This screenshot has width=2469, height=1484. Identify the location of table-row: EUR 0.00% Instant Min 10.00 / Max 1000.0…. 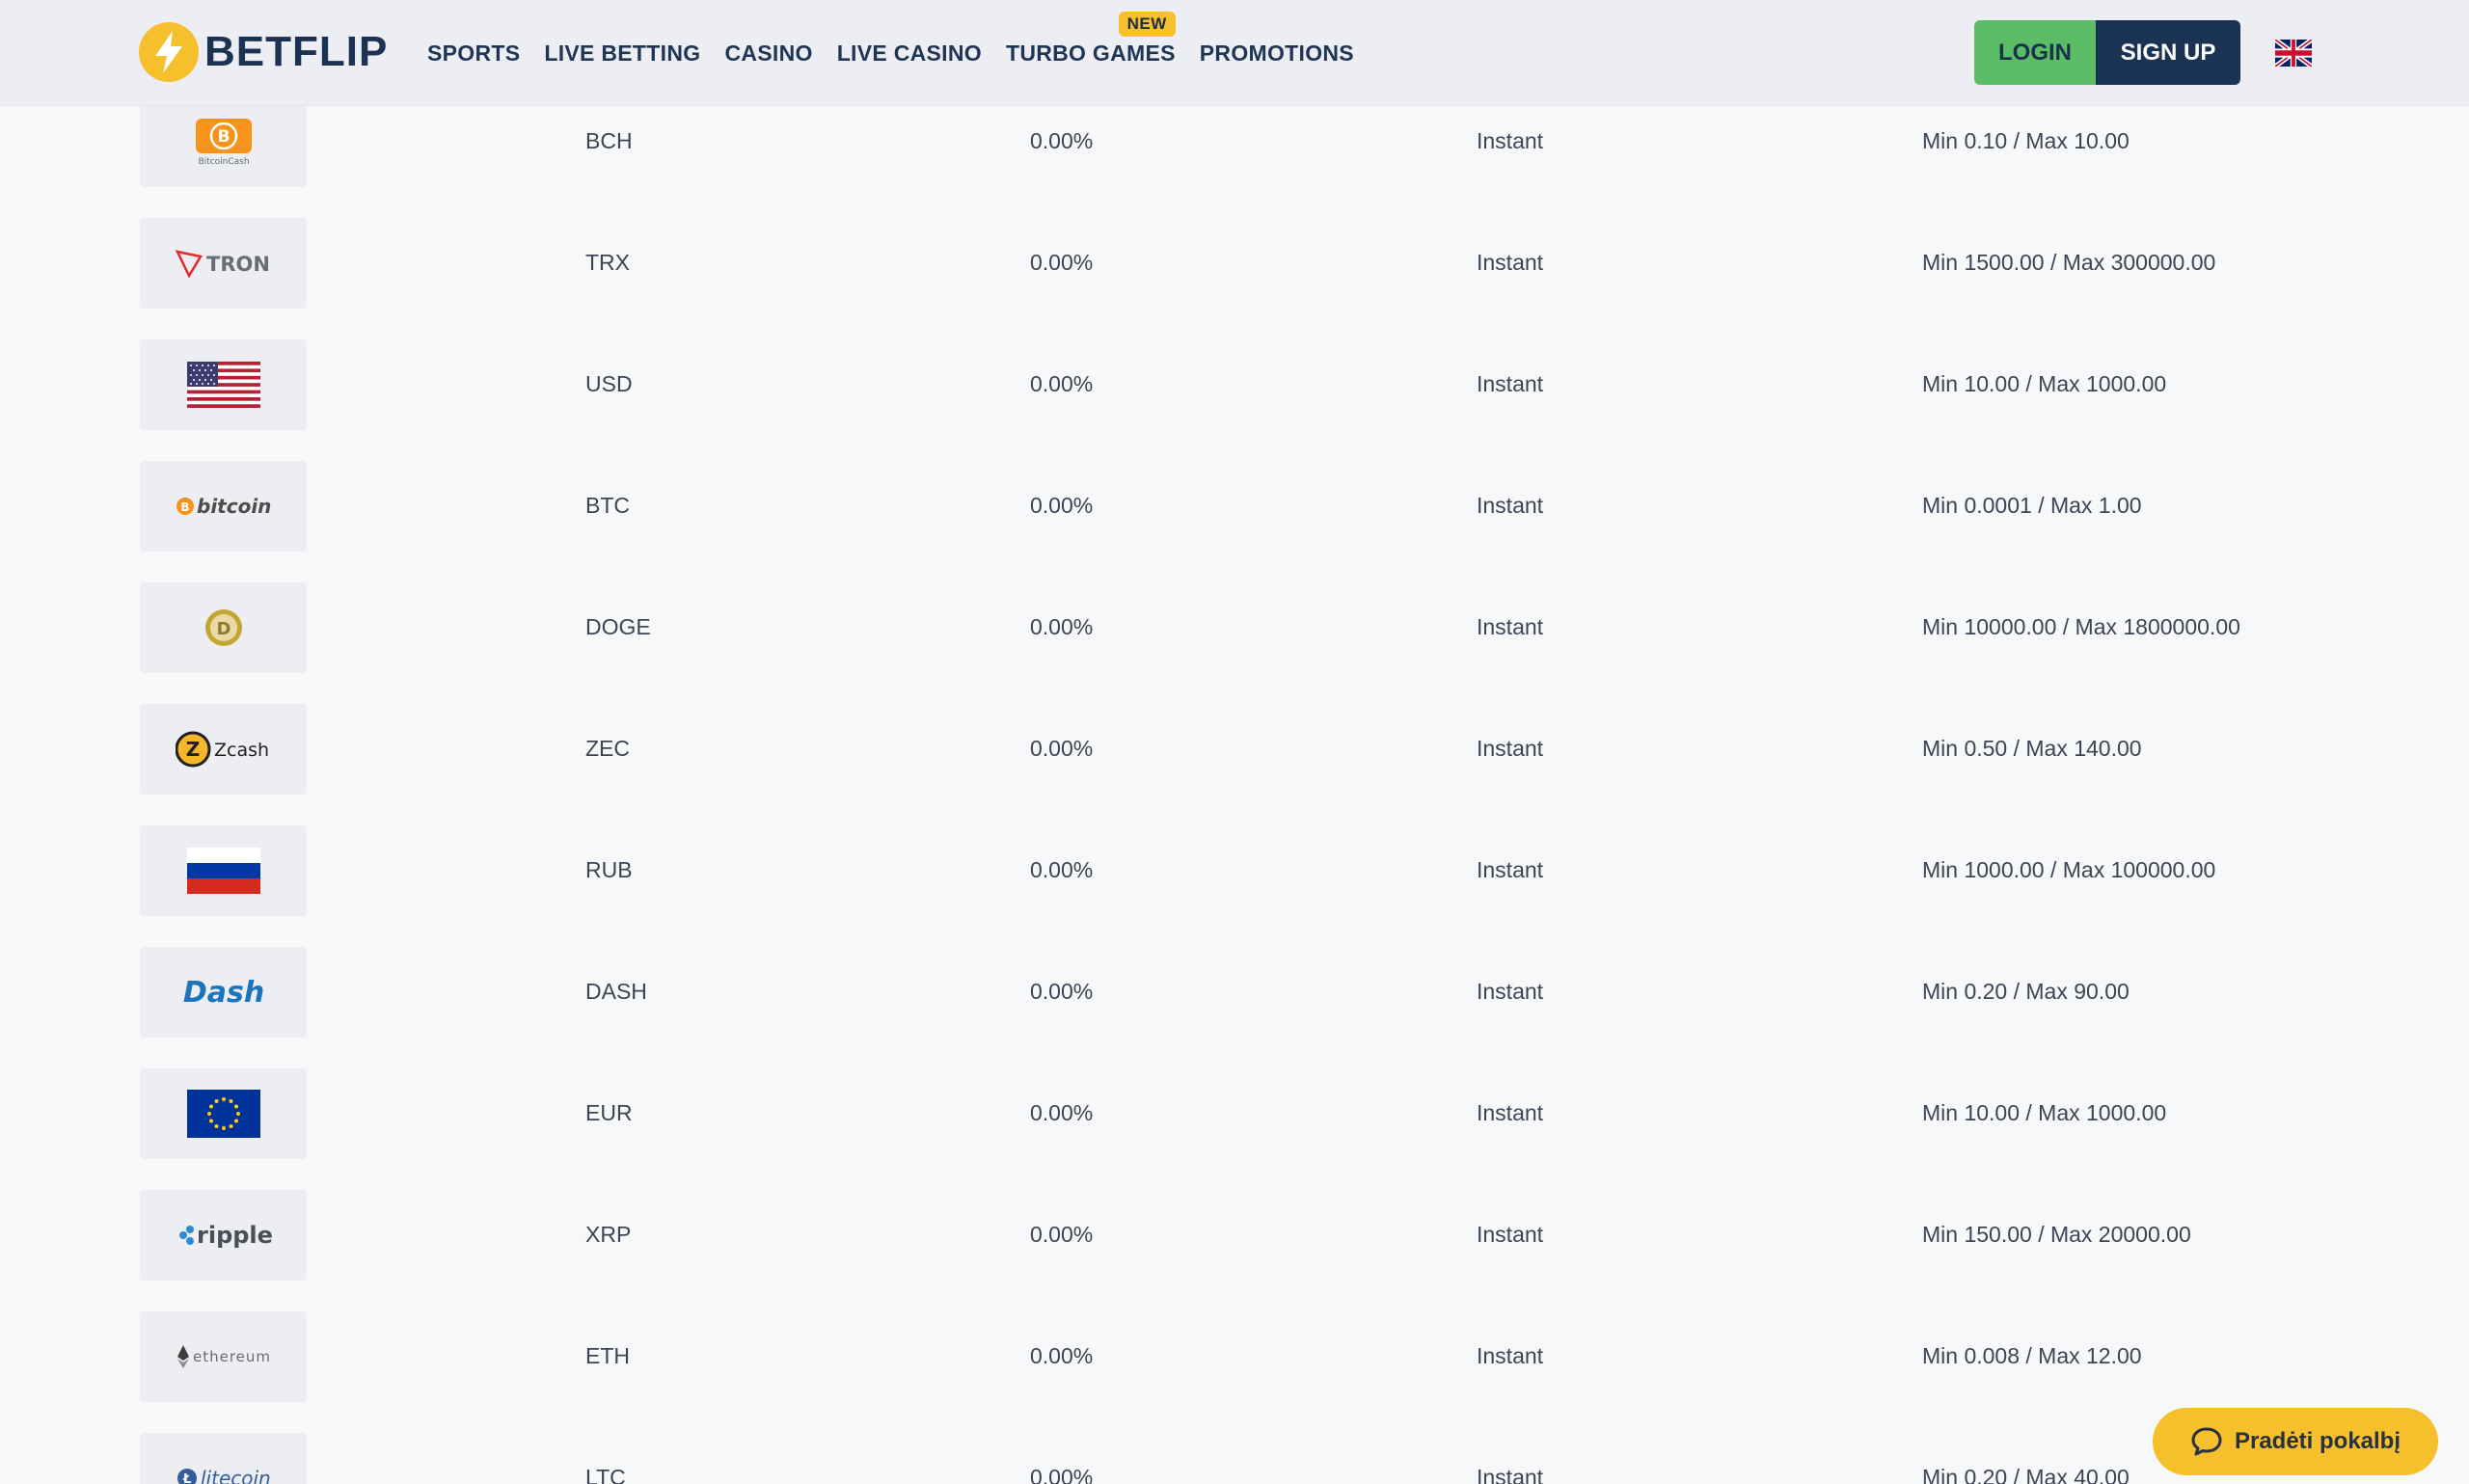
(1234, 1113).